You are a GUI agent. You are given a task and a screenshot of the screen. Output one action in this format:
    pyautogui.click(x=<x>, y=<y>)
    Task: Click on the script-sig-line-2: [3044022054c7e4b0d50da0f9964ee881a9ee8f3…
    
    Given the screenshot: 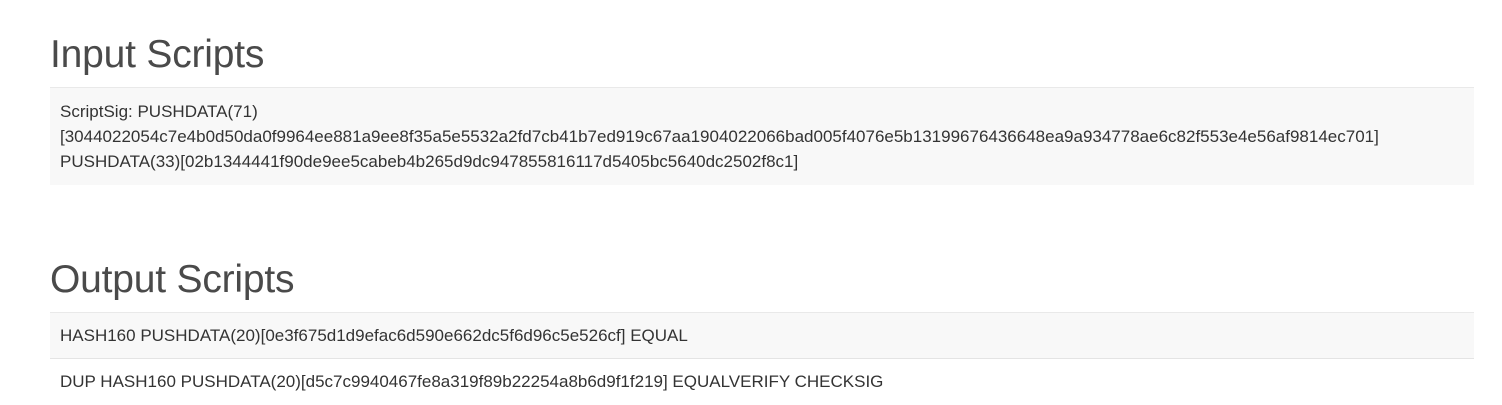 What is the action you would take?
    pyautogui.click(x=719, y=136)
    